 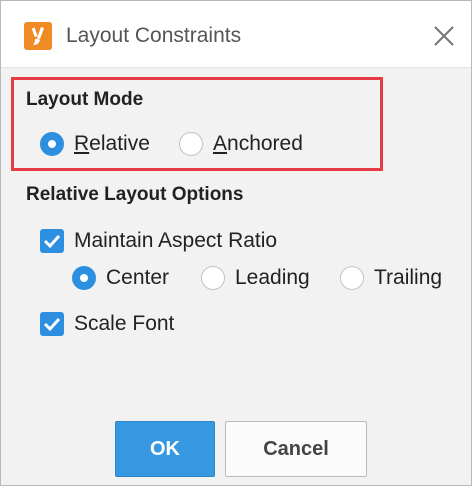 I want to click on title-bar: Layout Constraints, so click(x=236, y=34).